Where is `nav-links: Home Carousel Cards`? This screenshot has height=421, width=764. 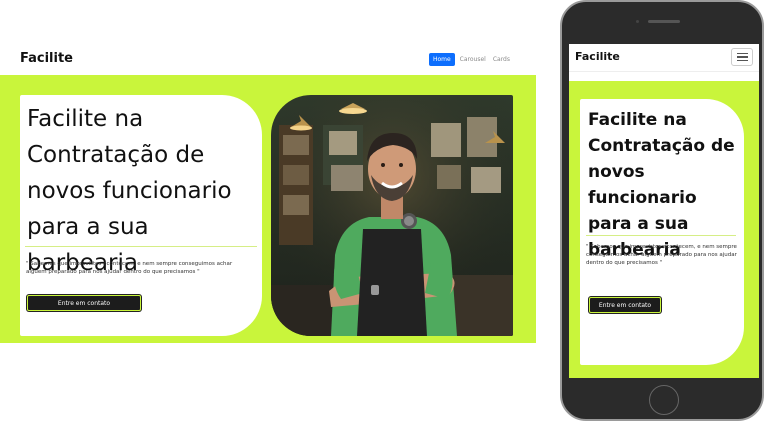 nav-links: Home Carousel Cards is located at coordinates (470, 59).